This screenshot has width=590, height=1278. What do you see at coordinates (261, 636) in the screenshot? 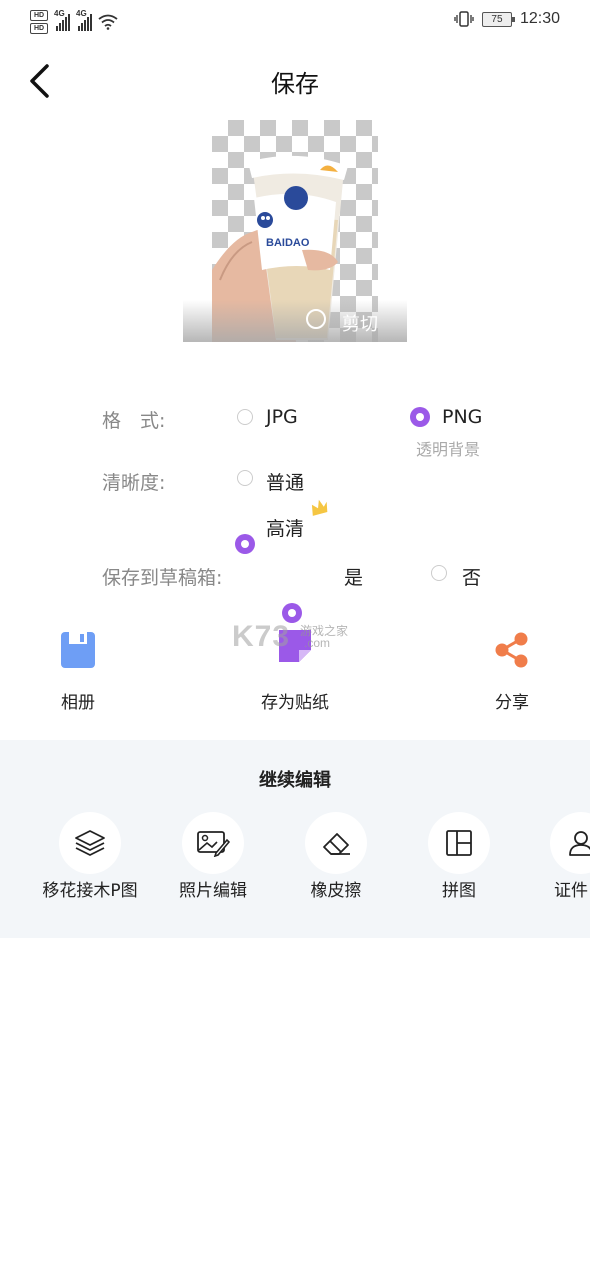
I see `watermark-brand: K73` at bounding box center [261, 636].